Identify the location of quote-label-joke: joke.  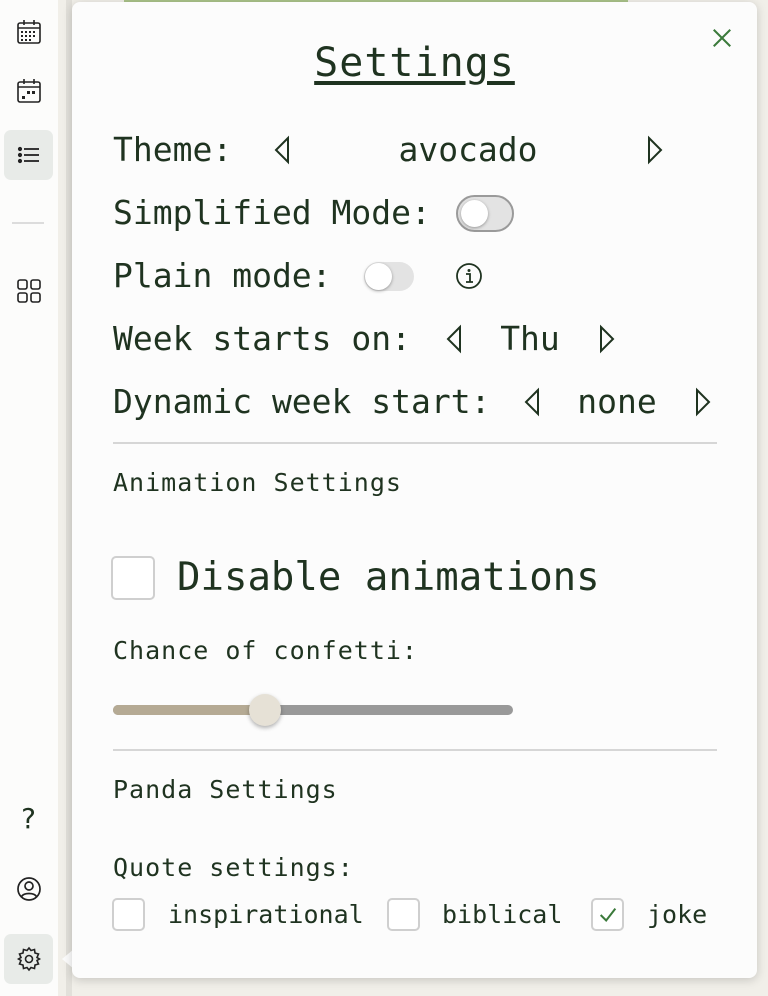
(677, 914).